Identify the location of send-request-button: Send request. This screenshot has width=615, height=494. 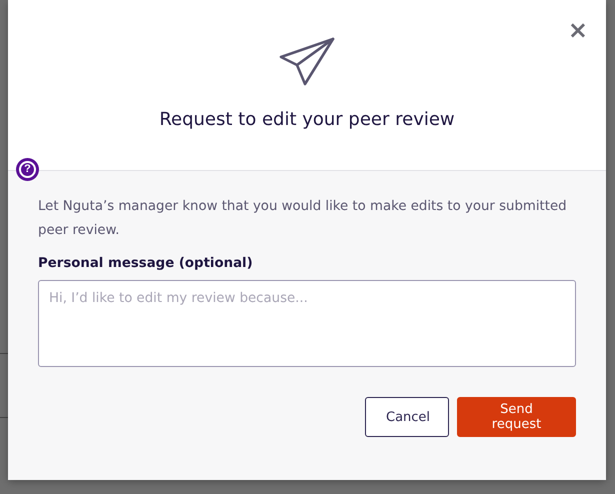
(516, 417).